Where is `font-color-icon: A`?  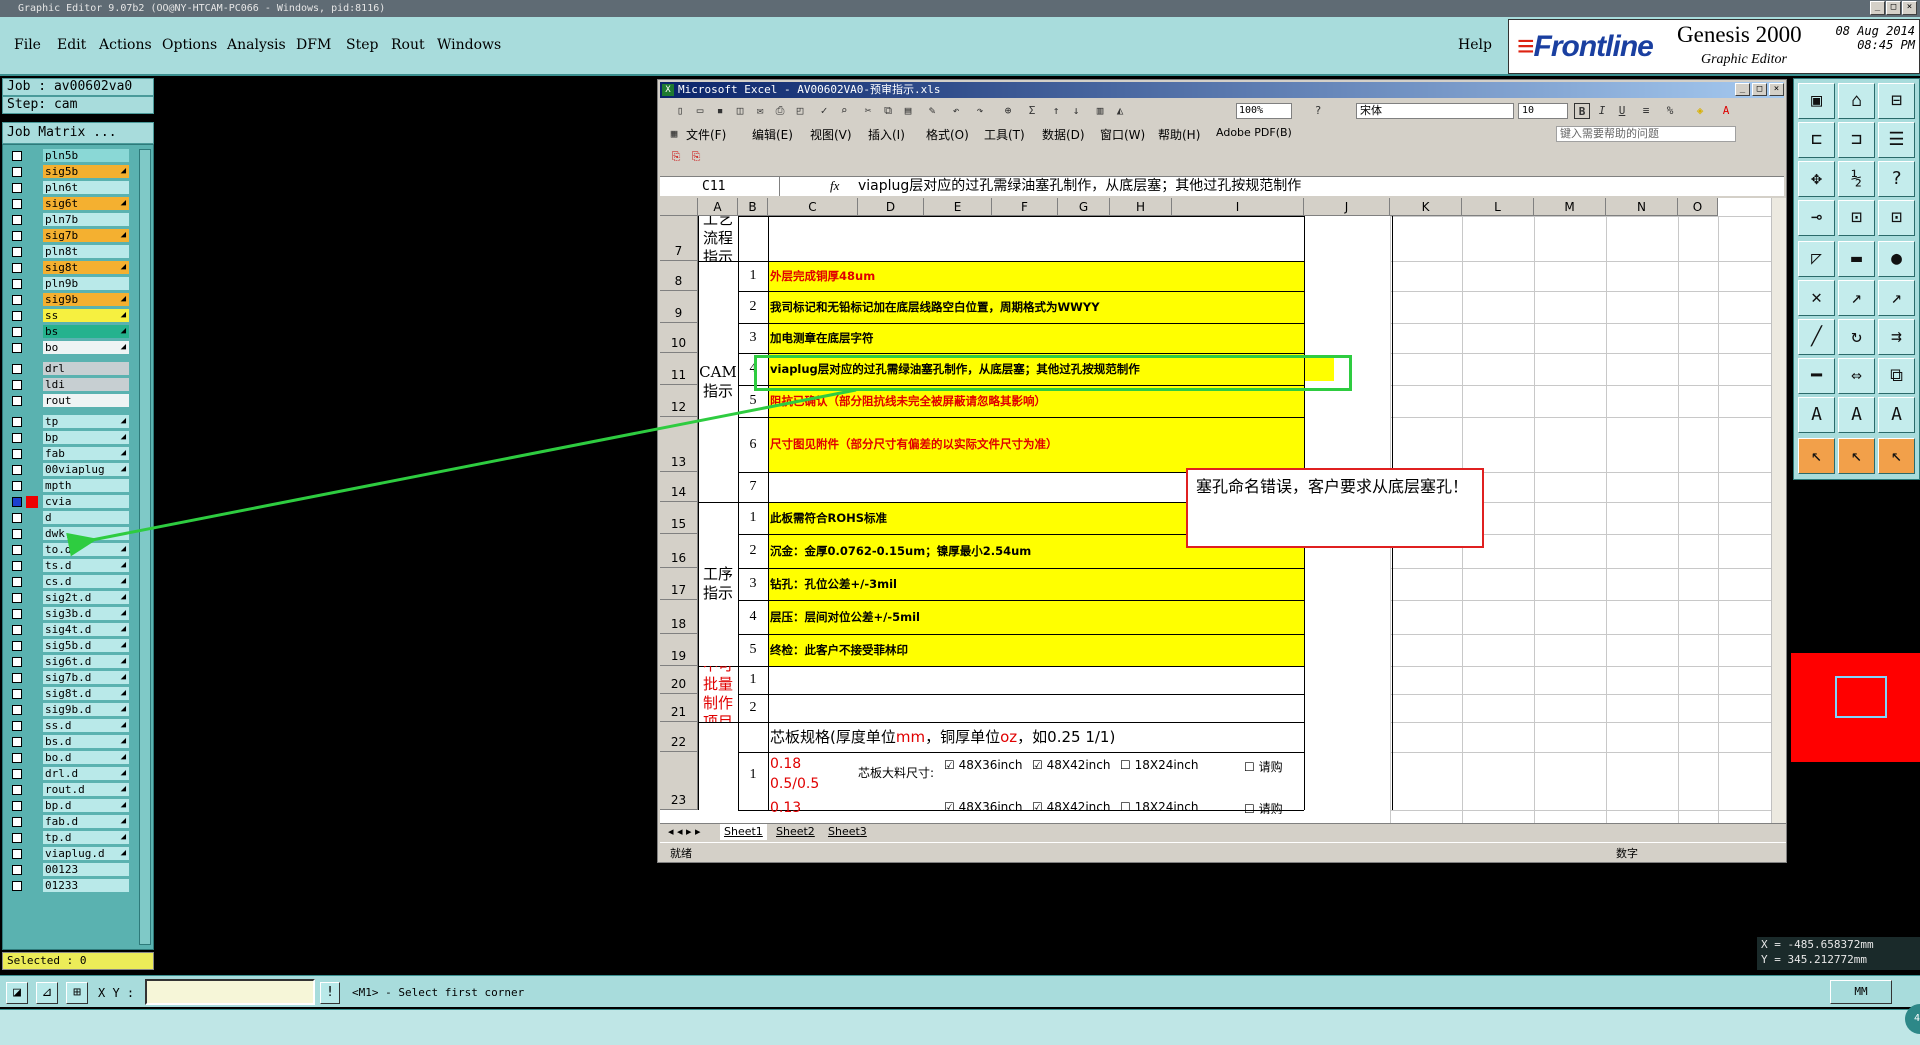 font-color-icon: A is located at coordinates (1726, 111).